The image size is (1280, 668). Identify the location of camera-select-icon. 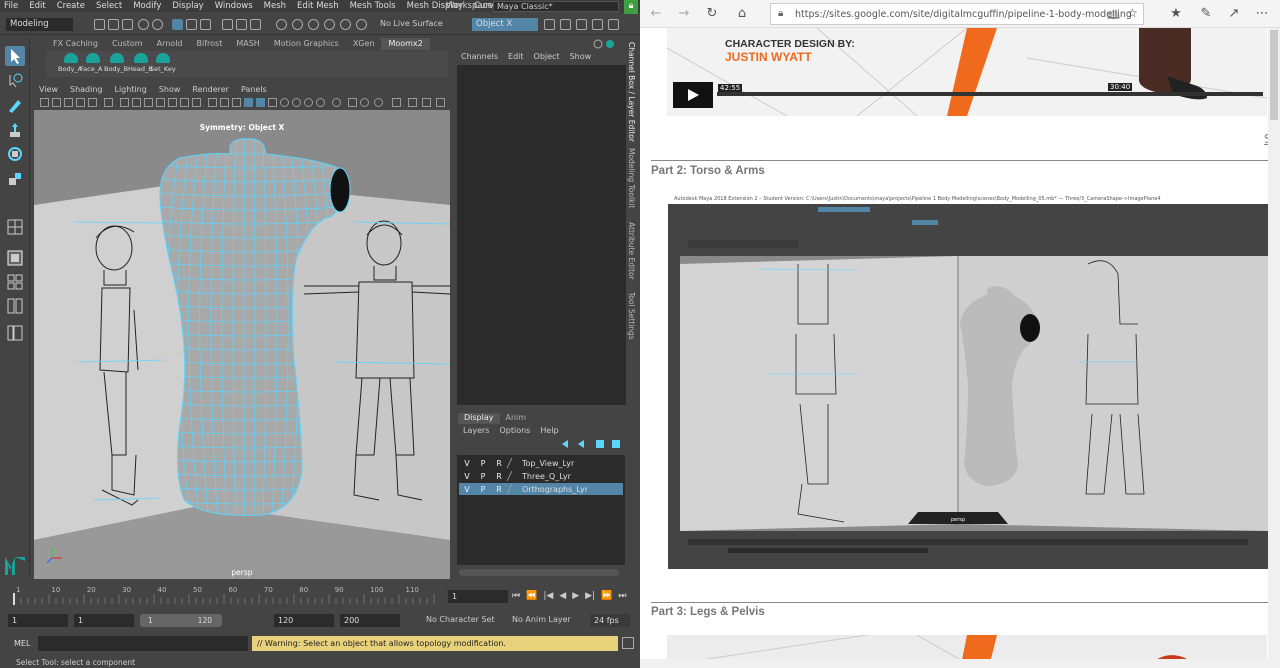
(44, 102).